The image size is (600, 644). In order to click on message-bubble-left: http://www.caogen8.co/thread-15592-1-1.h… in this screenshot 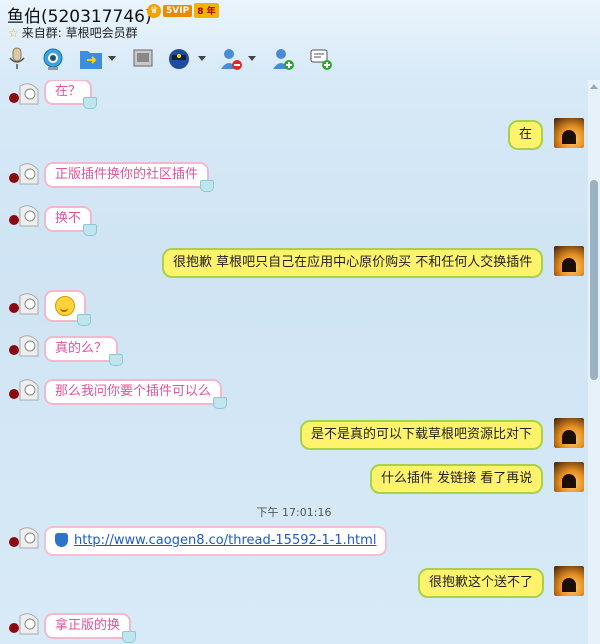, I will do `click(216, 541)`.